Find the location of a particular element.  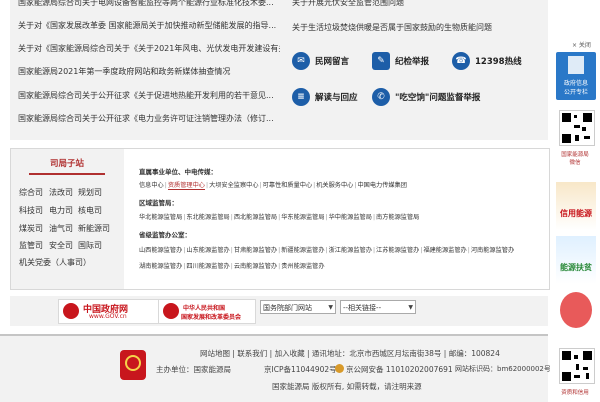

qa-item: 关于生活垃圾焚烧供暖是否属于国家鼓励的生物质能问题 is located at coordinates (417, 27).